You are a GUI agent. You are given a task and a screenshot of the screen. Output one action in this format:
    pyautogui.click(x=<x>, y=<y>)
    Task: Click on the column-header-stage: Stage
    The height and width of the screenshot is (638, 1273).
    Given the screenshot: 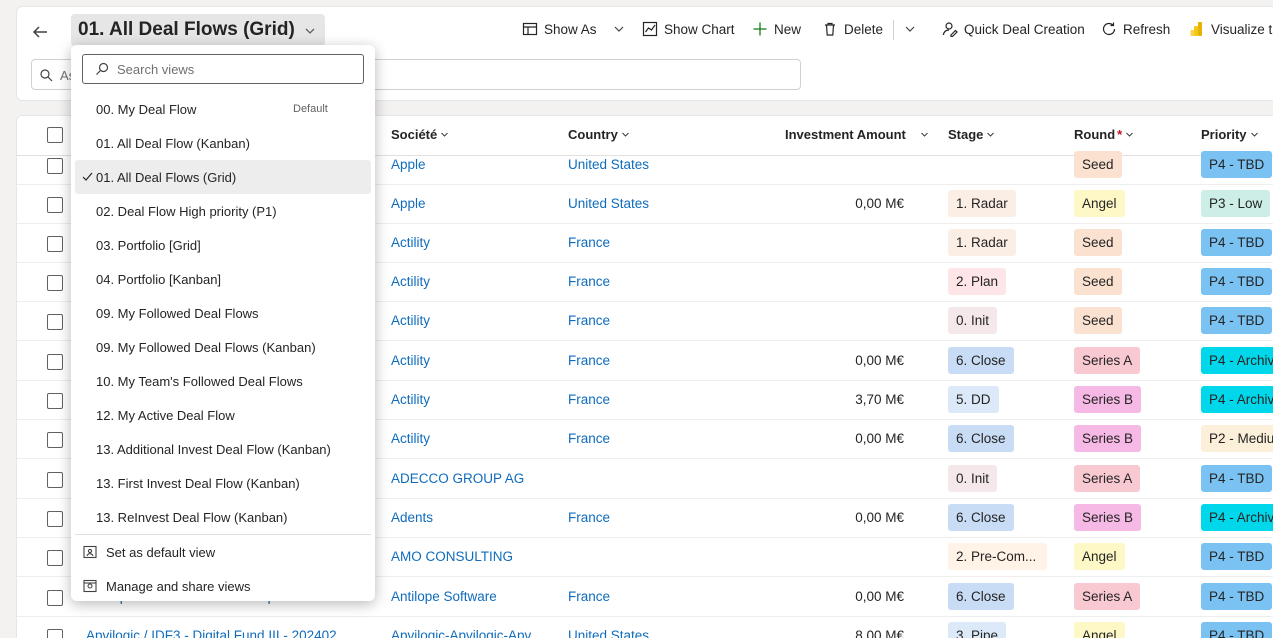 What is the action you would take?
    pyautogui.click(x=971, y=134)
    